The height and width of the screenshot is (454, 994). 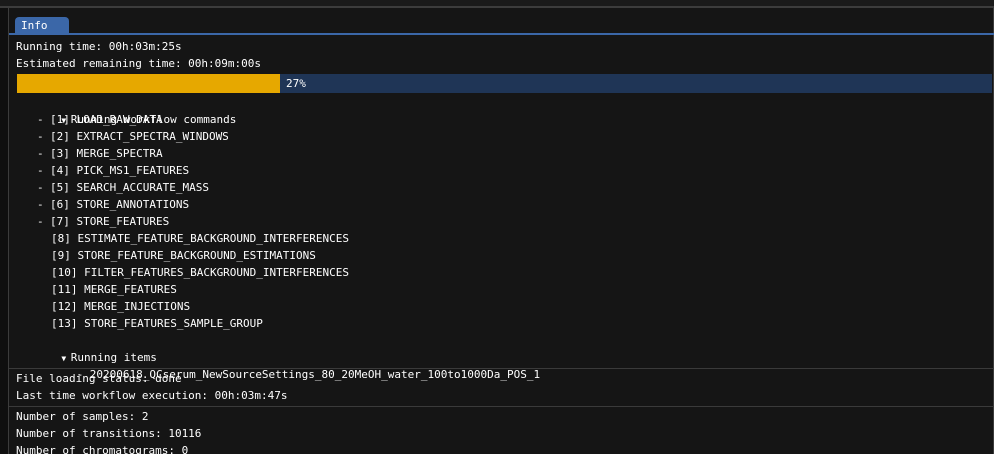 What do you see at coordinates (99, 378) in the screenshot?
I see `file-loading-status: File loading status: done` at bounding box center [99, 378].